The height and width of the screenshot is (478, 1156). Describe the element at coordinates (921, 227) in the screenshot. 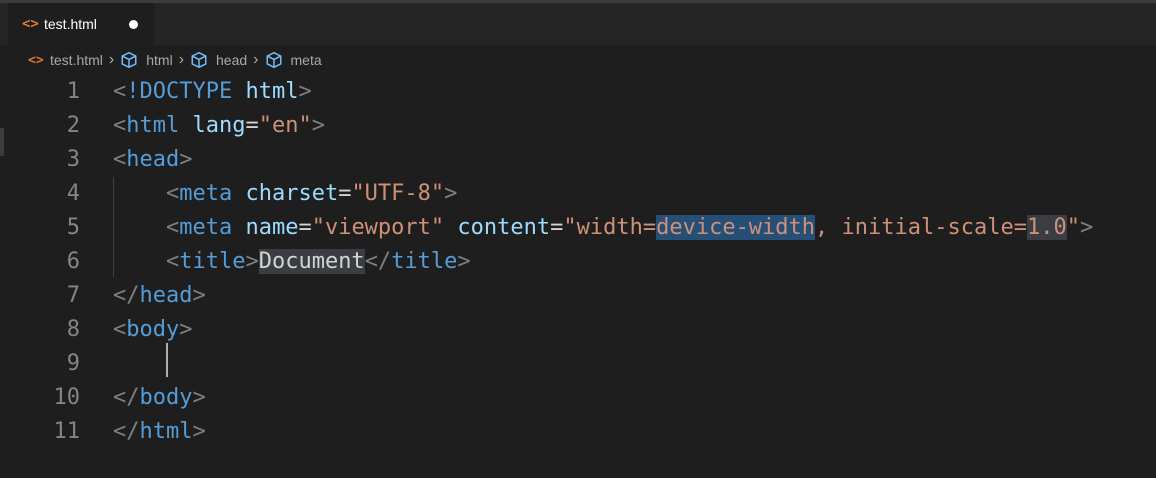

I see `code-token: , initial-scale=` at that location.